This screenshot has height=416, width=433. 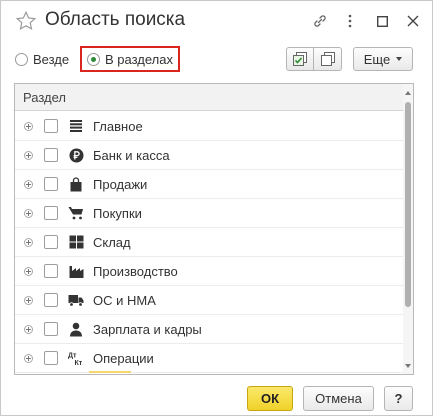 I want to click on radio-everywhere-circle, so click(x=21, y=59).